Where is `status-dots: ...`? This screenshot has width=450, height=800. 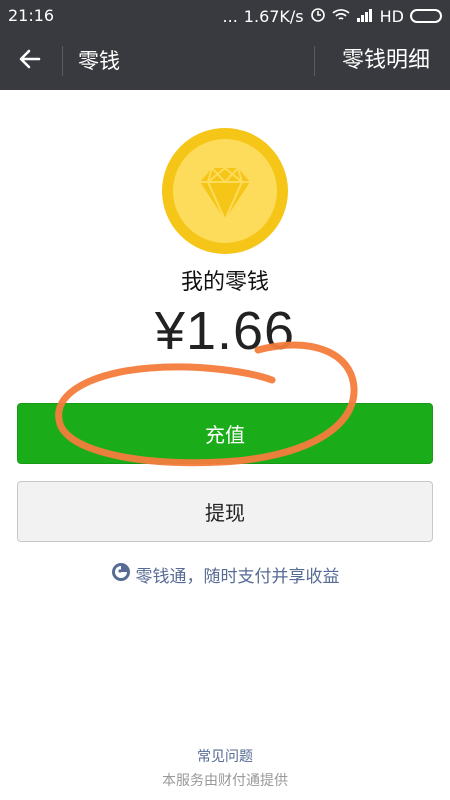 status-dots: ... is located at coordinates (230, 16).